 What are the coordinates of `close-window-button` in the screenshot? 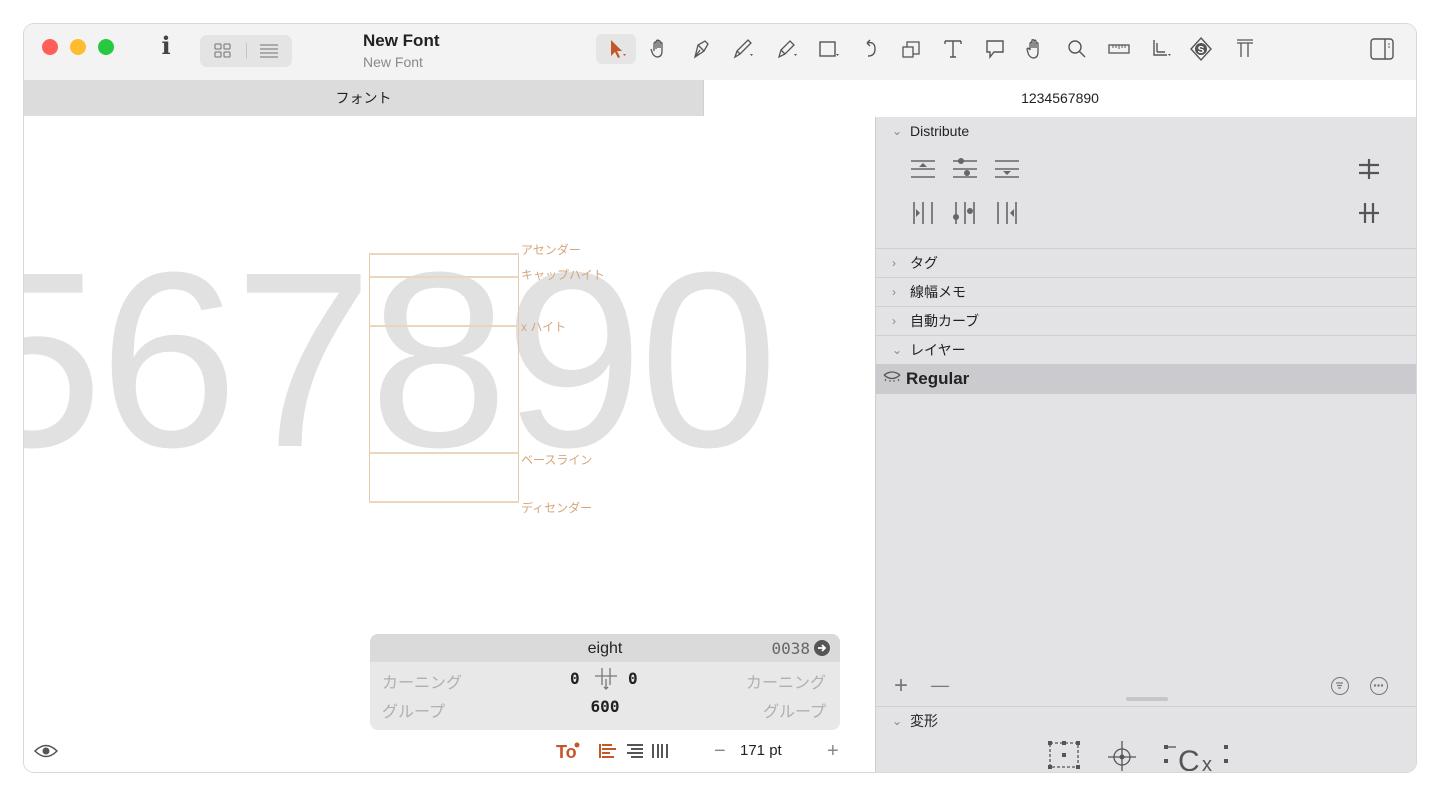 It's located at (50, 47).